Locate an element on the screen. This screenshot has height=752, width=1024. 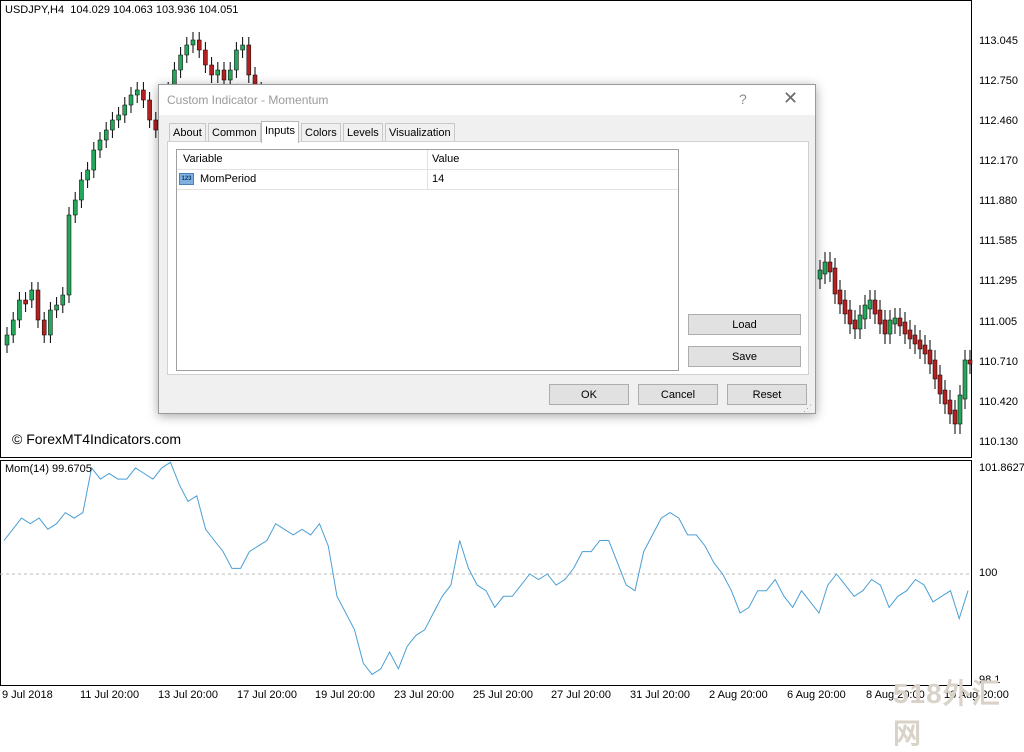
copyright-text: © ForexMT4Indicators.com is located at coordinates (97, 439).